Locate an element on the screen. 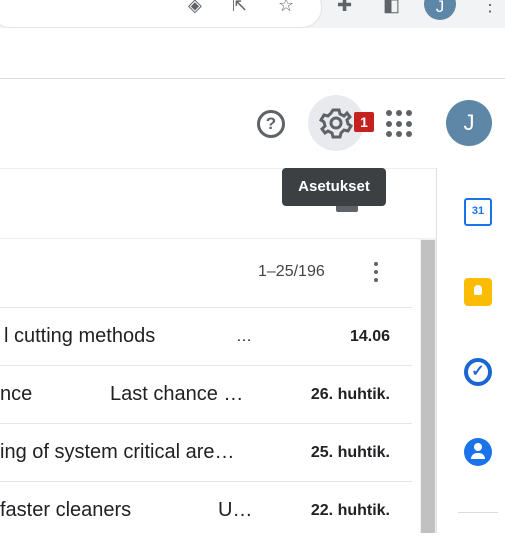 The height and width of the screenshot is (539, 505). email-date: 25. huhtik. is located at coordinates (350, 452).